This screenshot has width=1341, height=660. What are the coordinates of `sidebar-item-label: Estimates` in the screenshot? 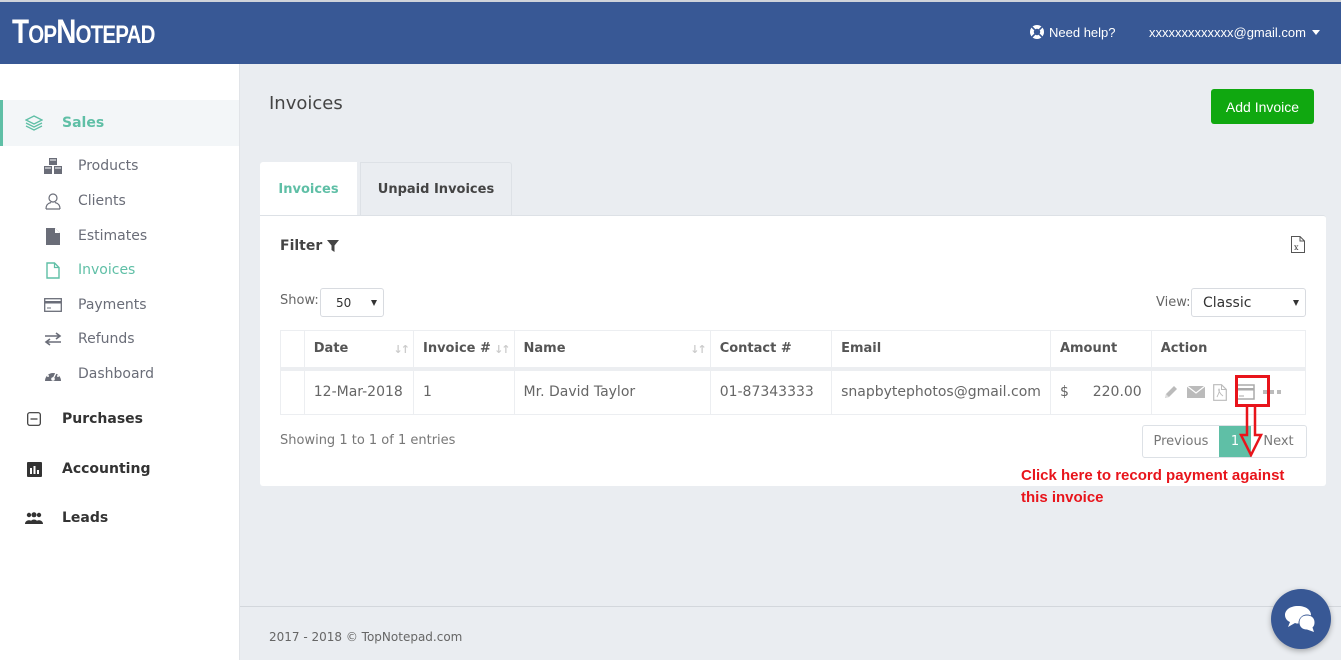 It's located at (113, 236).